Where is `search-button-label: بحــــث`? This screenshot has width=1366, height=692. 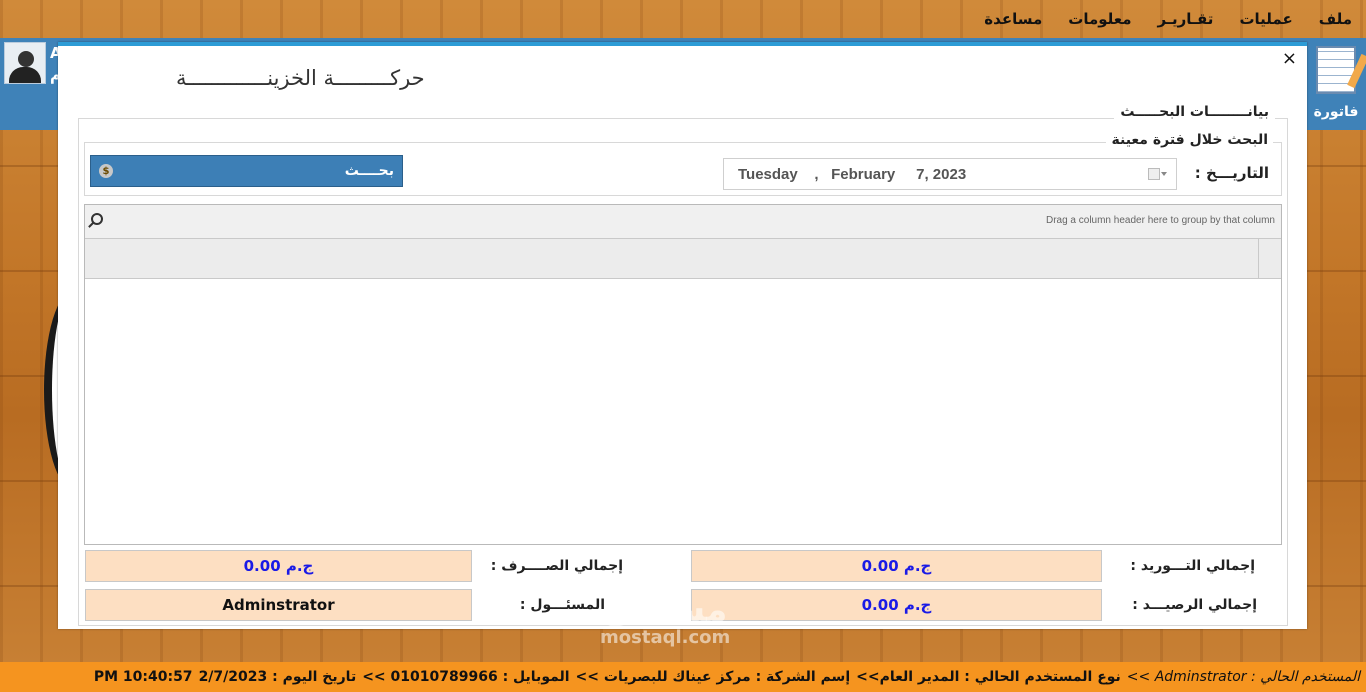 search-button-label: بحــــث is located at coordinates (369, 171).